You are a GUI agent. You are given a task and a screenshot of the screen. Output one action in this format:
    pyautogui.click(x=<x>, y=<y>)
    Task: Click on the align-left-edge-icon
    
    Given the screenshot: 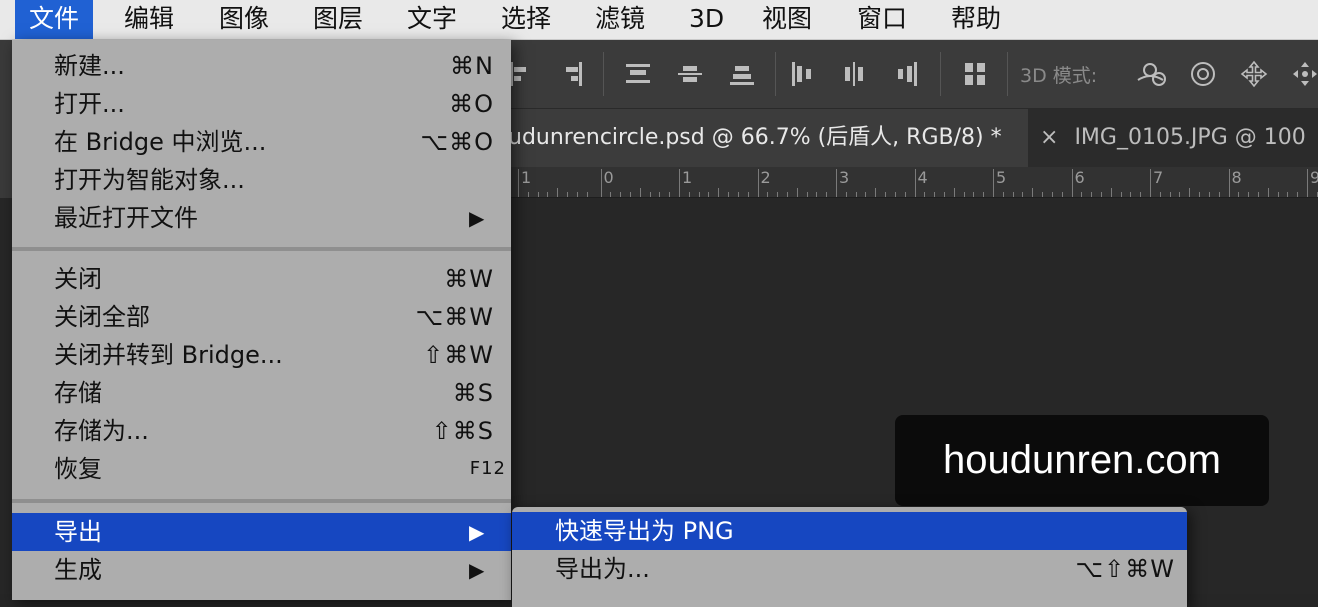 What is the action you would take?
    pyautogui.click(x=522, y=74)
    